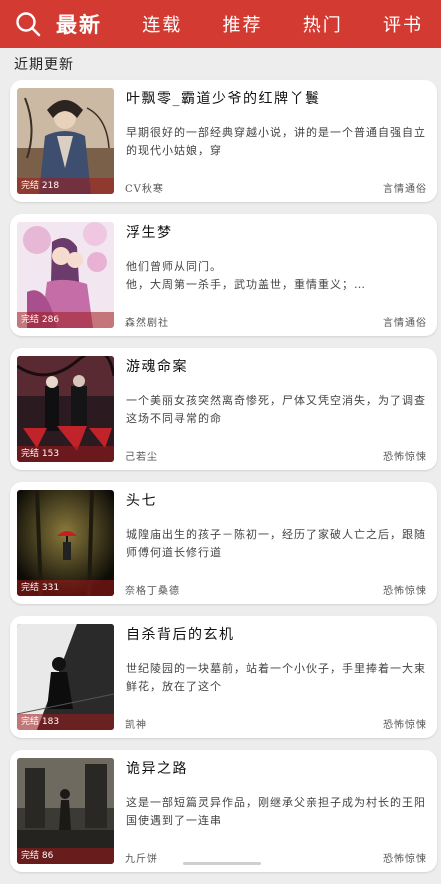  I want to click on status-badge: 完结 153, so click(65, 454).